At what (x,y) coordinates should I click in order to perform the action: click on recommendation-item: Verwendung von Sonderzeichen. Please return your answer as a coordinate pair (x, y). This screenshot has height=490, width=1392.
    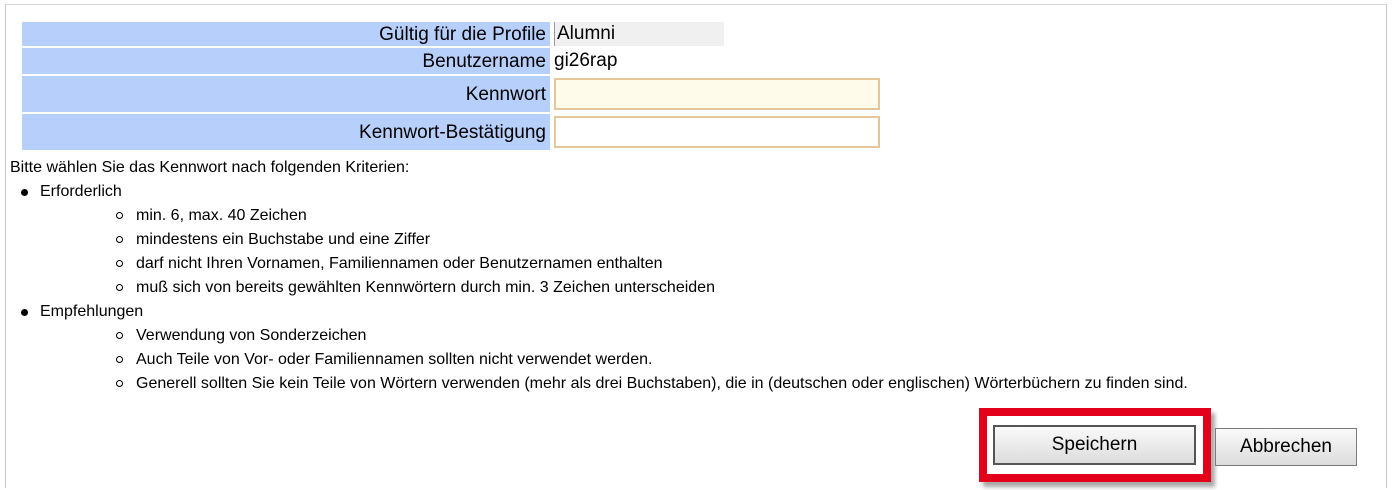
    Looking at the image, I should click on (599, 336).